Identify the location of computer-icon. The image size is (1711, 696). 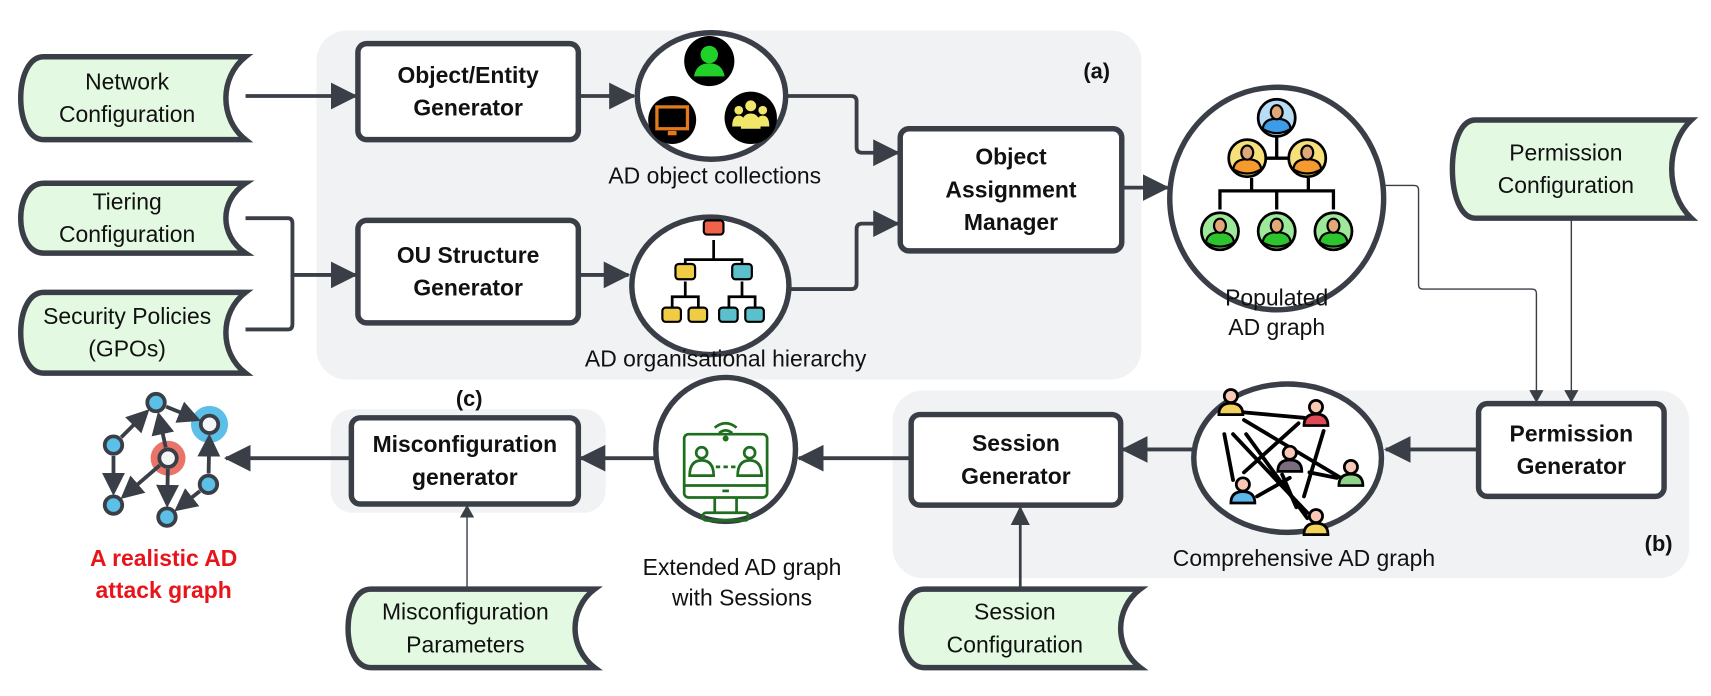
(672, 120).